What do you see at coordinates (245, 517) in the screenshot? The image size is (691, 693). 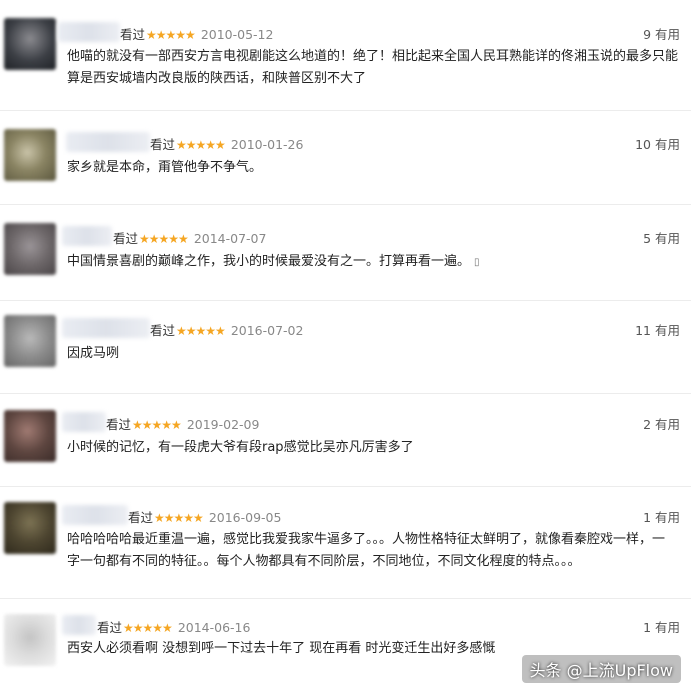 I see `comment-date: 2016-09-05` at bounding box center [245, 517].